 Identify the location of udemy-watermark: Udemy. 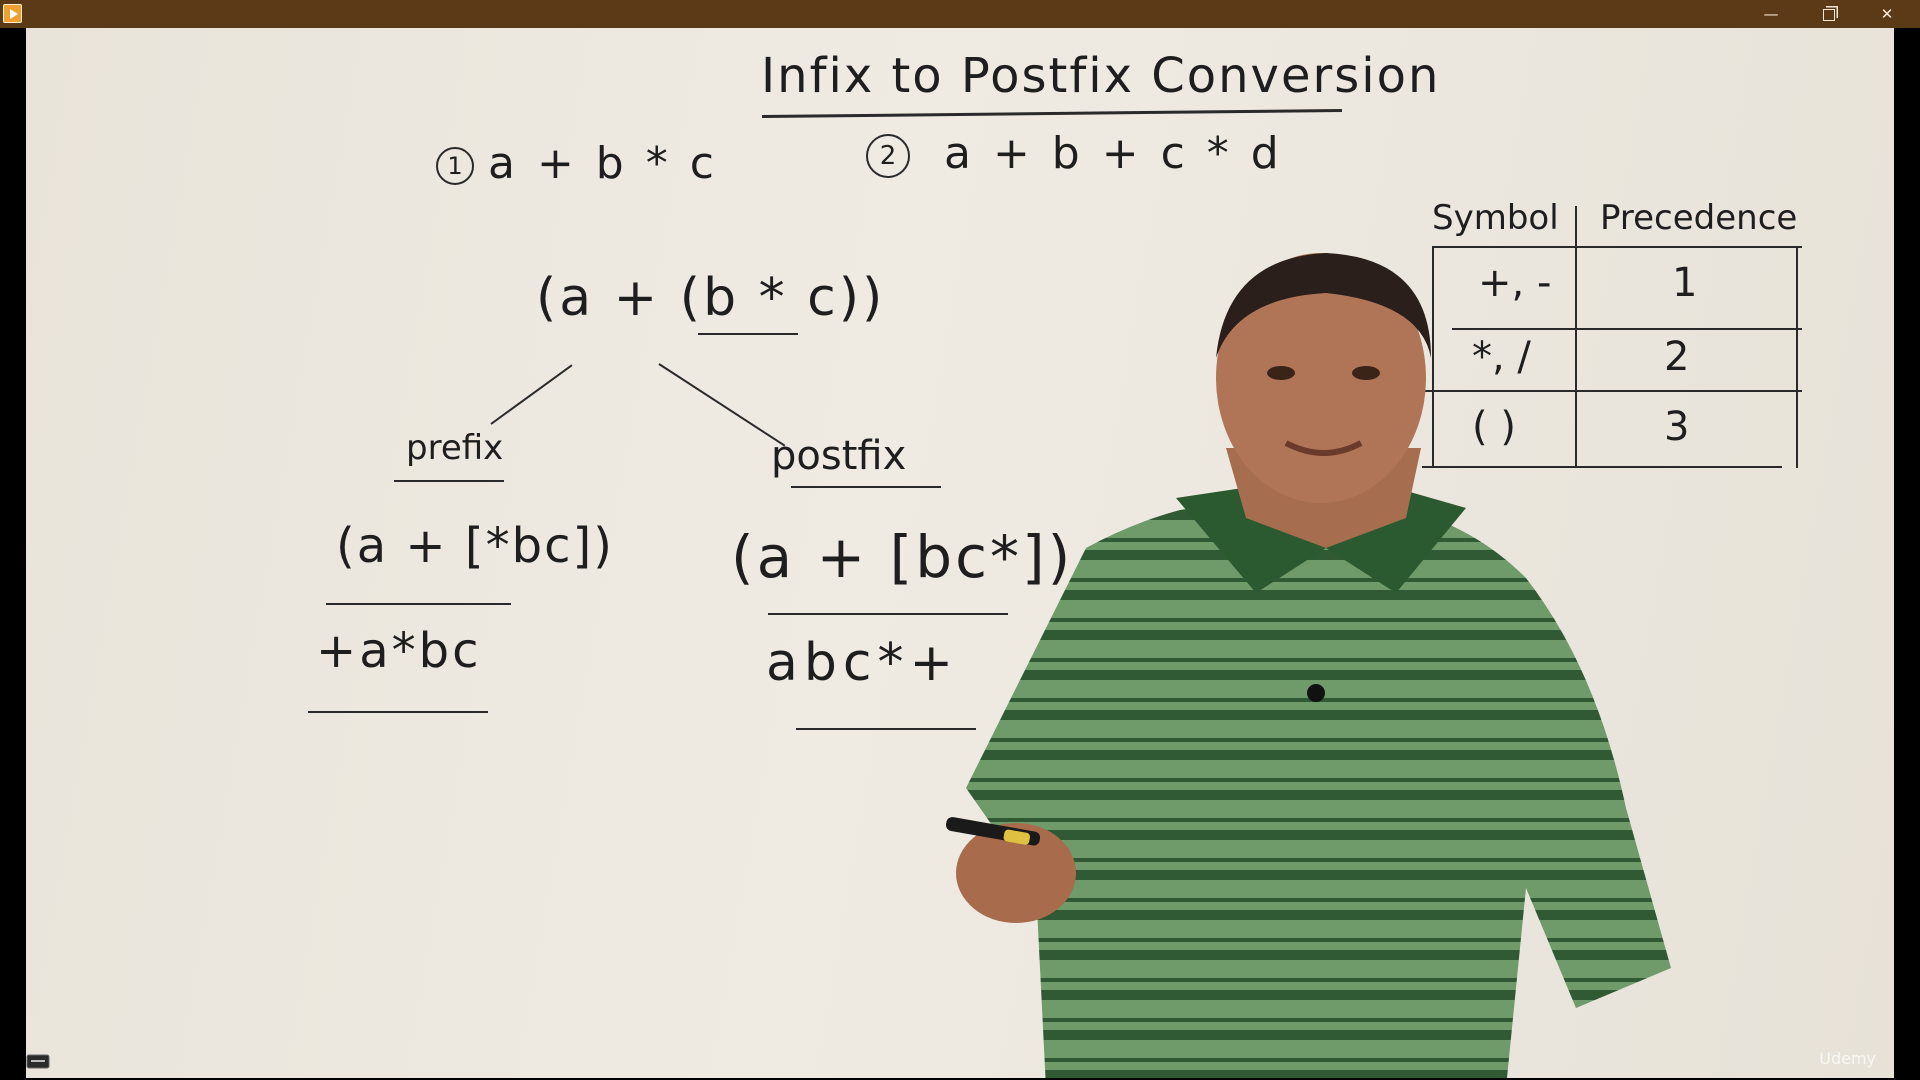
(1847, 1058).